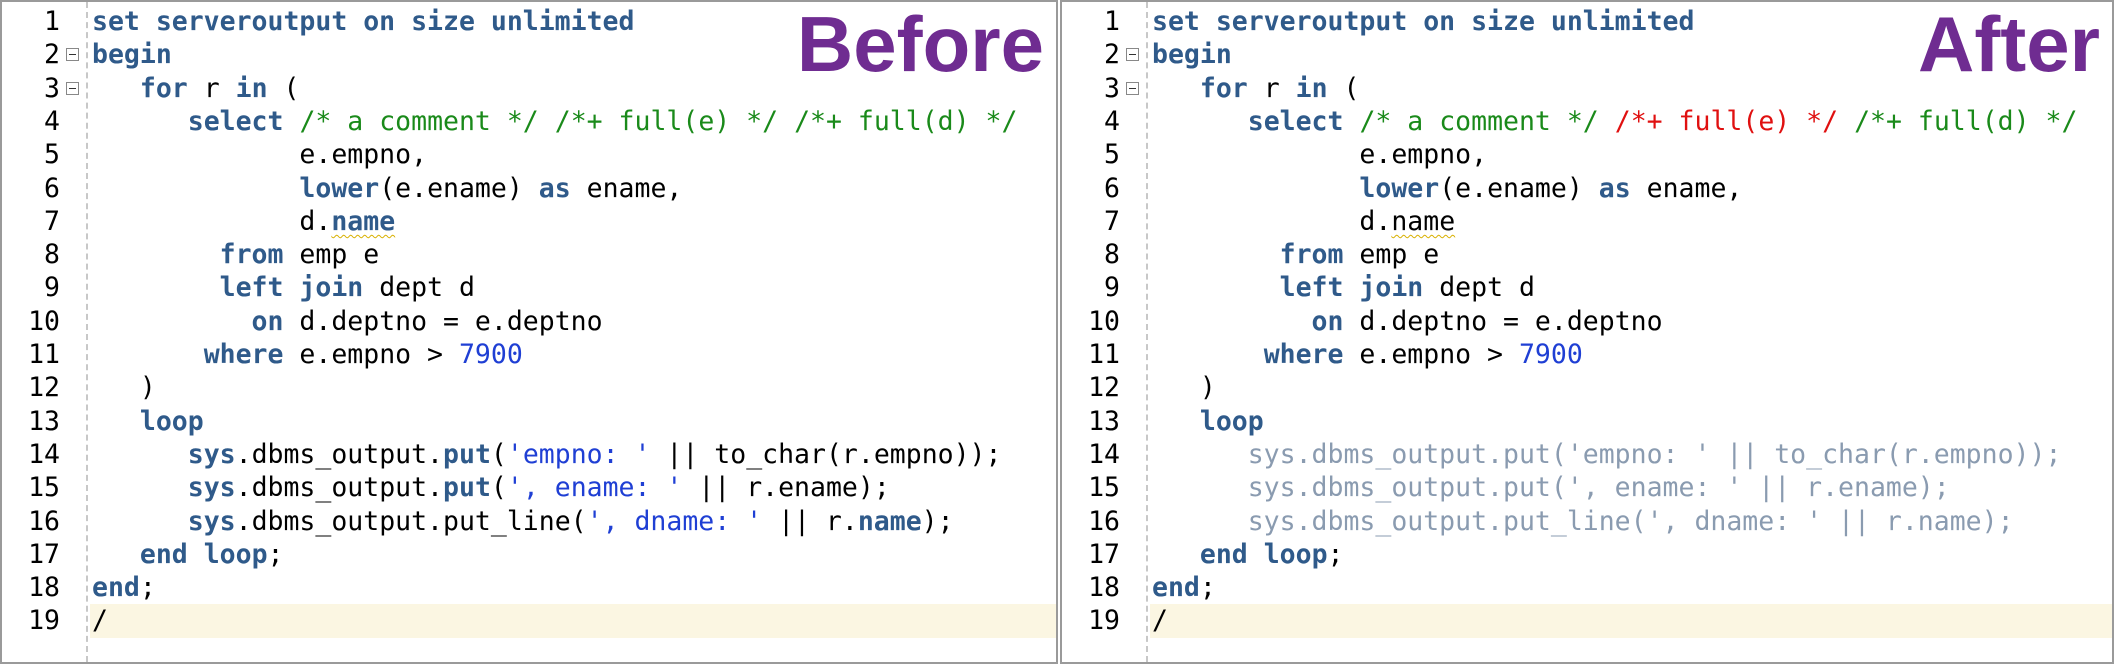 This screenshot has height=668, width=2114. I want to click on code-token: loop, so click(1295, 554).